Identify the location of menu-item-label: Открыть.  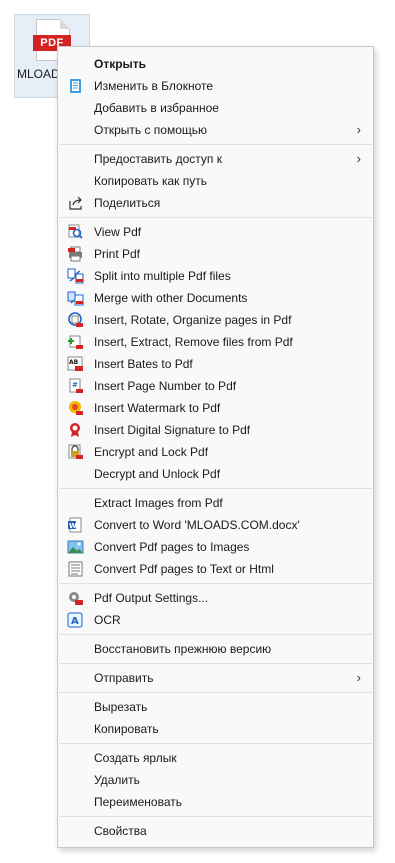
(120, 64).